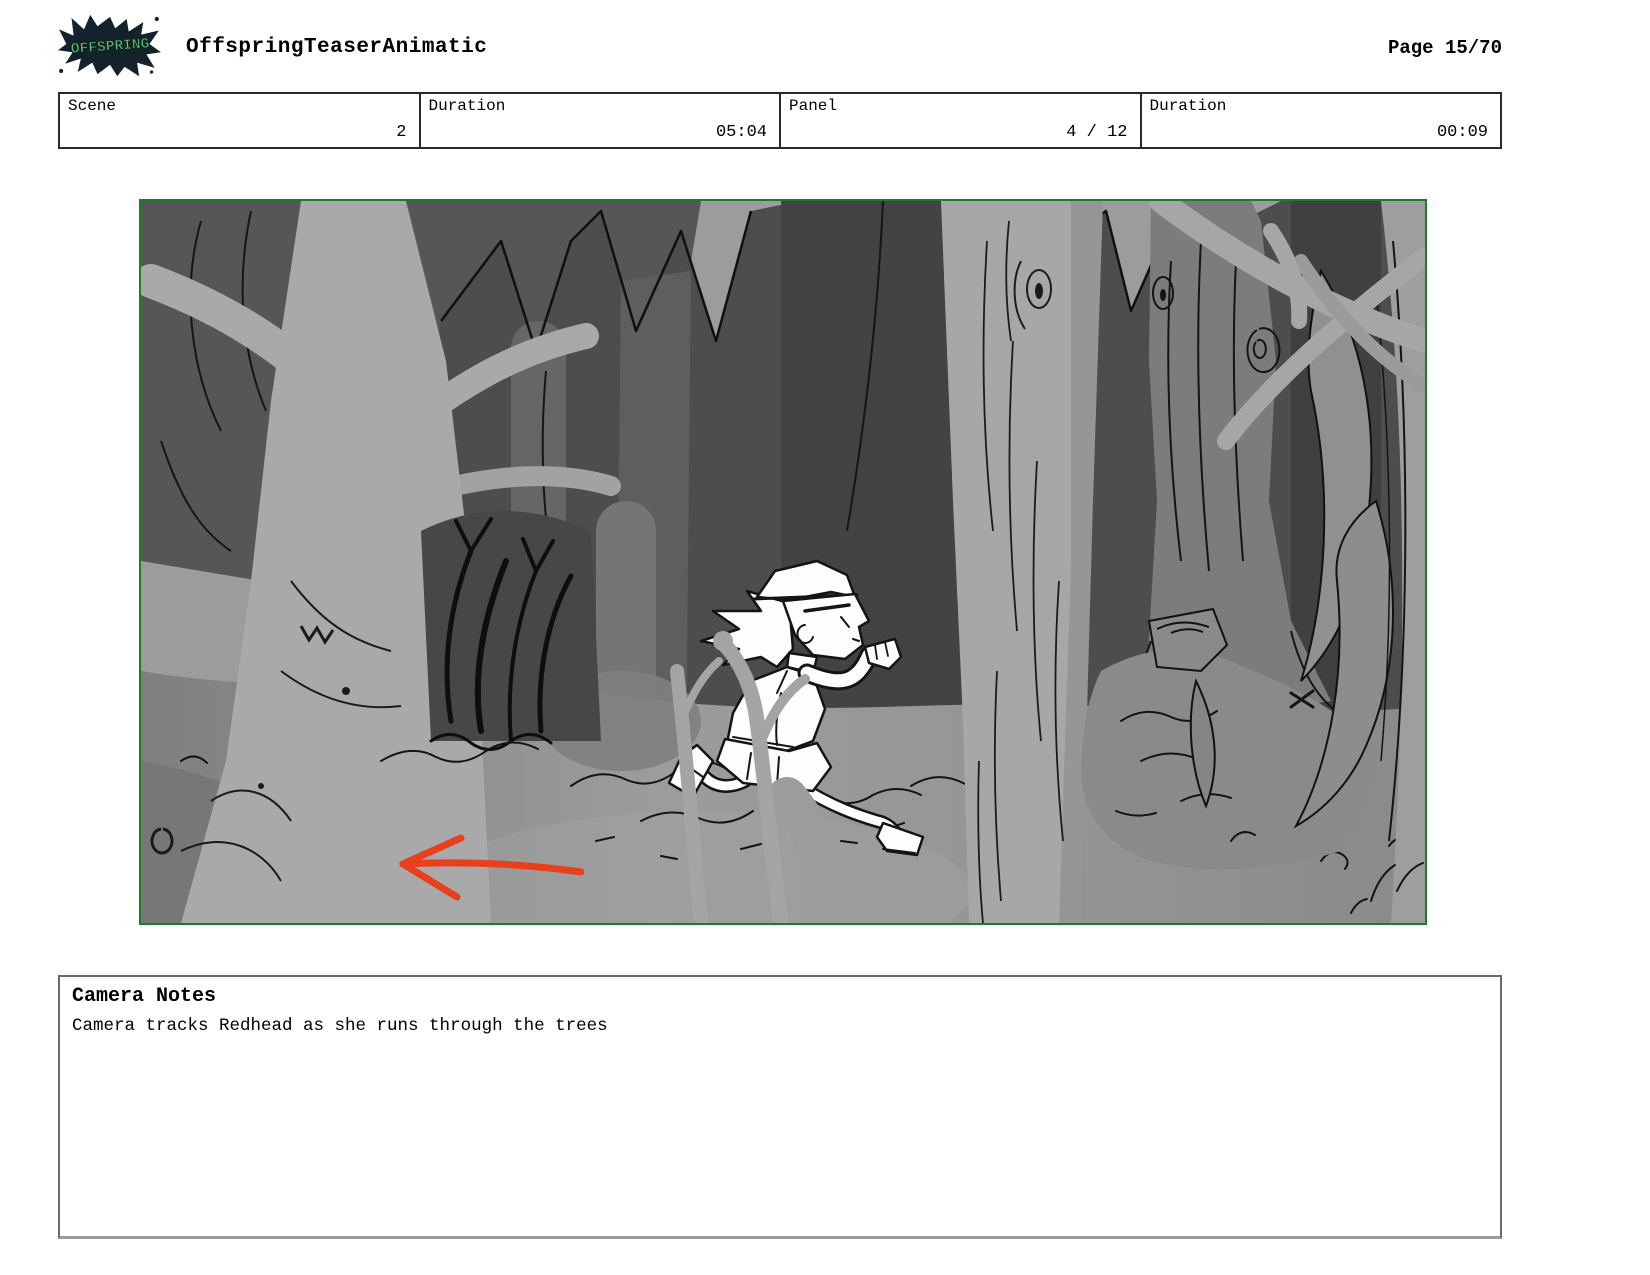  Describe the element at coordinates (813, 106) in the screenshot. I see `panel-label: Panel` at that location.